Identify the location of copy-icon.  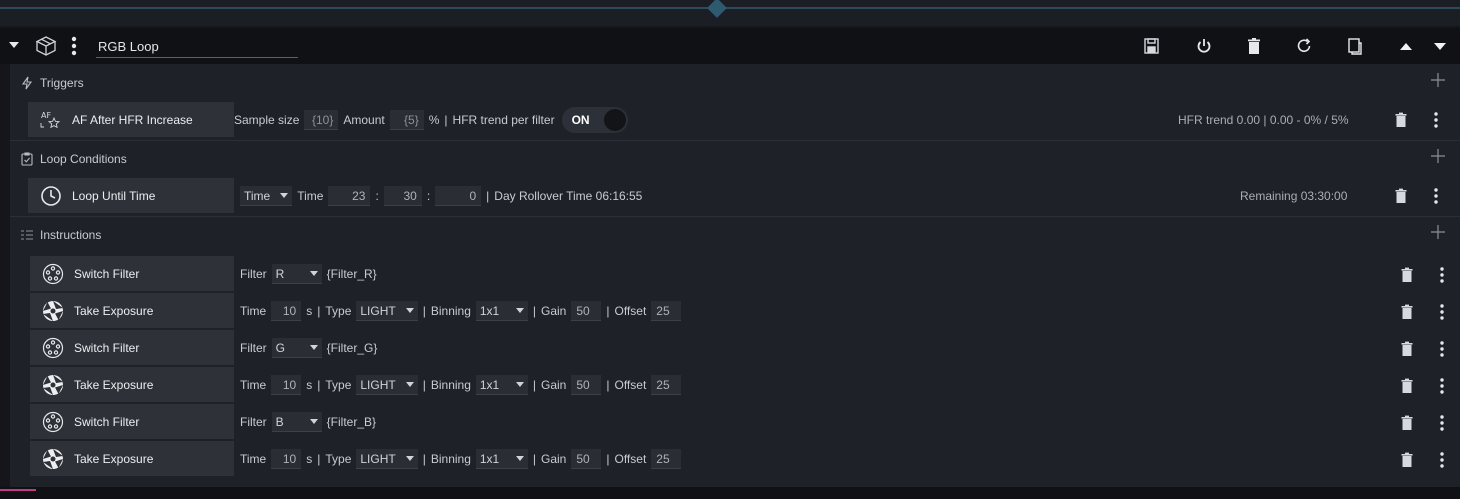
(1354, 46).